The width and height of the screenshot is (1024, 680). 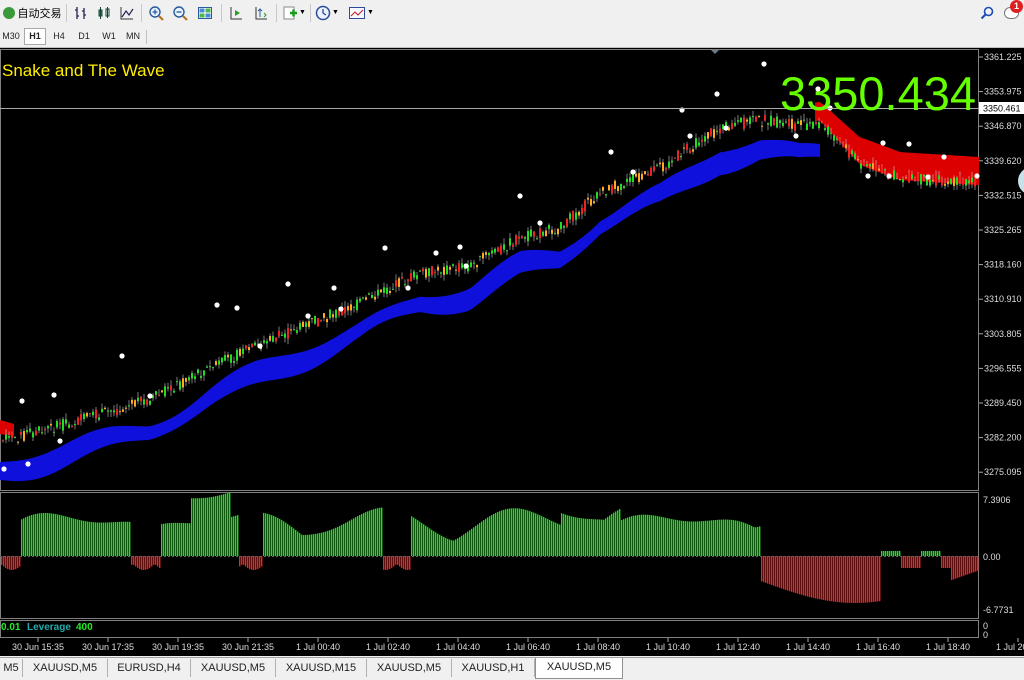 What do you see at coordinates (32, 12) in the screenshot?
I see `auto-trading-button: 自动交易` at bounding box center [32, 12].